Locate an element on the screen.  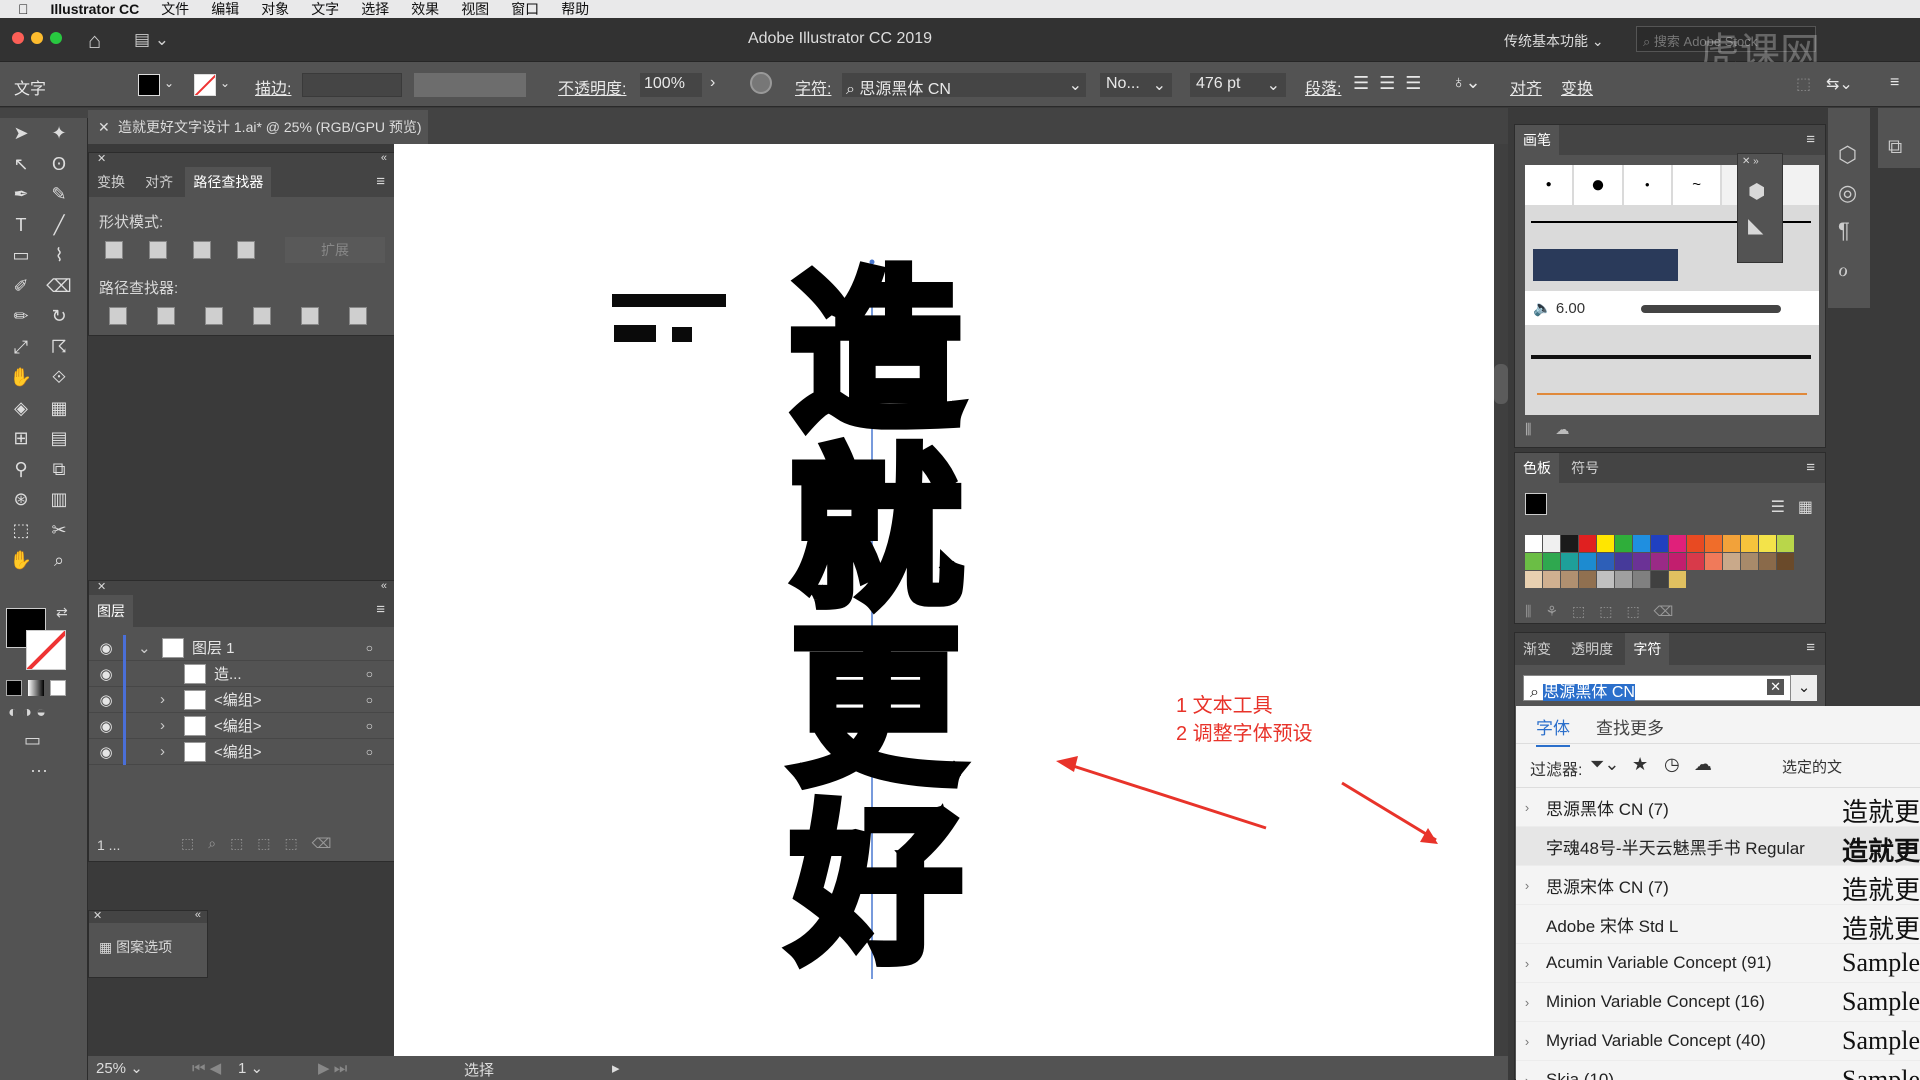
menu-object: 对象 is located at coordinates (275, 9).